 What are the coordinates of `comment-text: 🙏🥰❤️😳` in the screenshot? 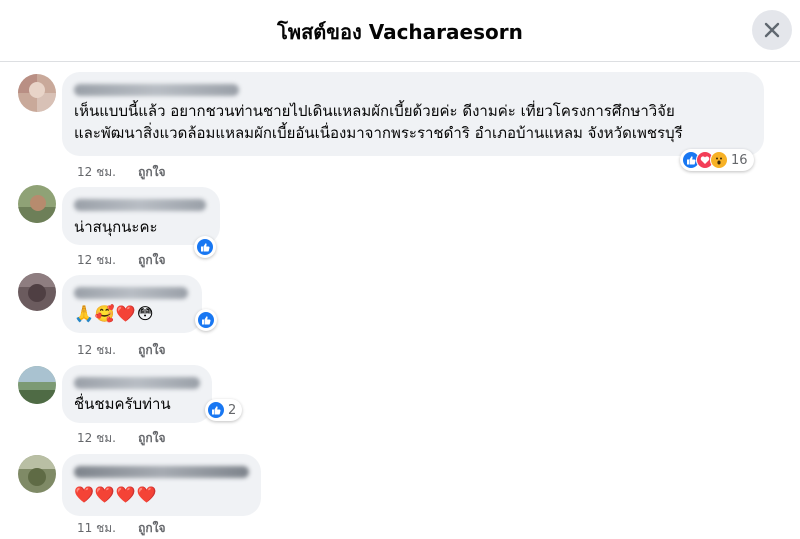 It's located at (114, 313).